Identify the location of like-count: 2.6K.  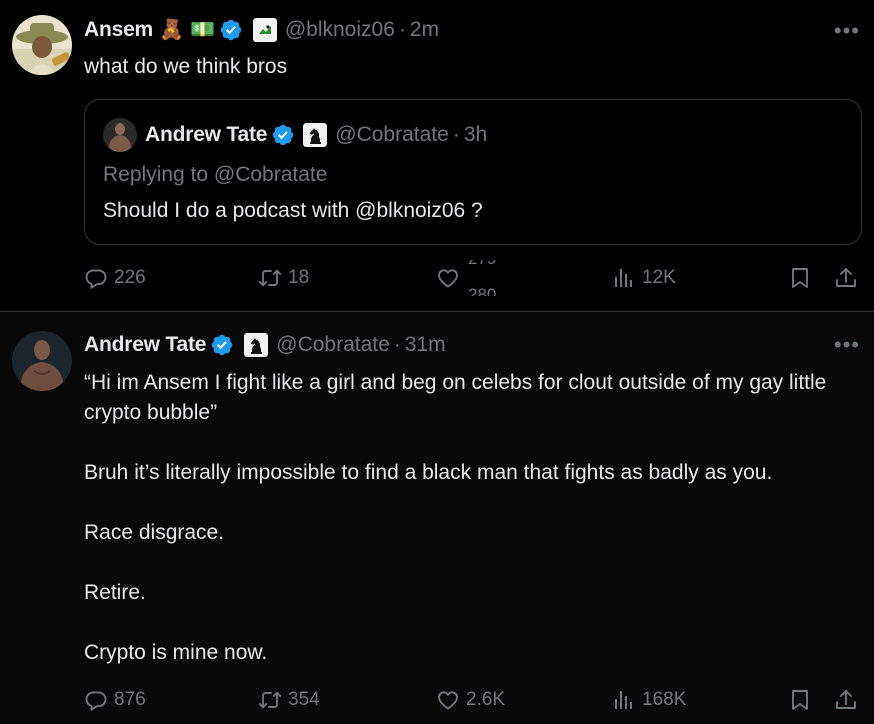
(486, 699).